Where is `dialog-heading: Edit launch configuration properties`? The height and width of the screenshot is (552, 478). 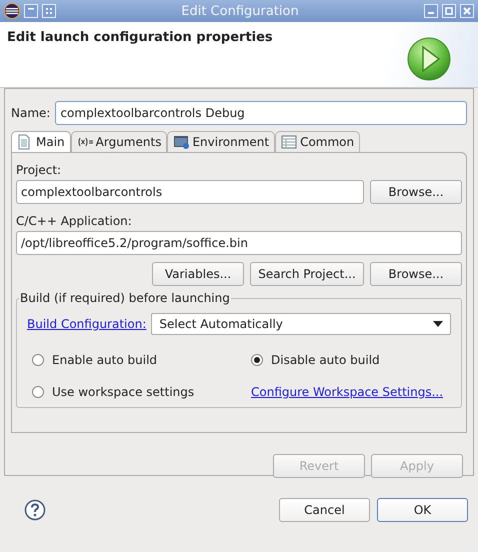
dialog-heading: Edit launch configuration properties is located at coordinates (140, 37).